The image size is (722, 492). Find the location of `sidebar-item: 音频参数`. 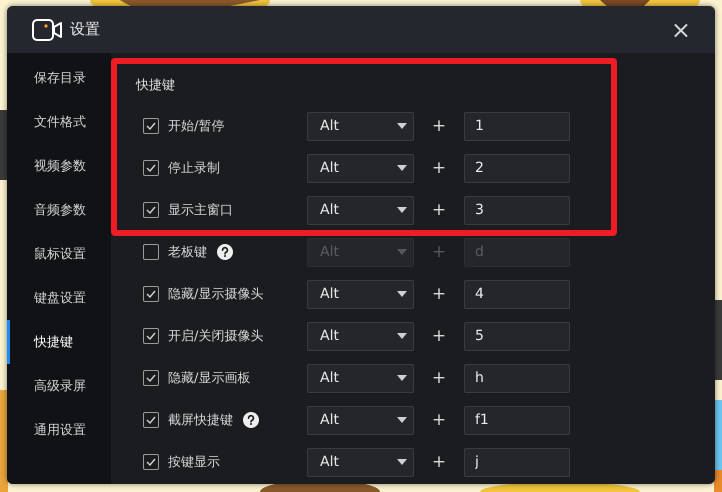

sidebar-item: 音频参数 is located at coordinates (59, 210).